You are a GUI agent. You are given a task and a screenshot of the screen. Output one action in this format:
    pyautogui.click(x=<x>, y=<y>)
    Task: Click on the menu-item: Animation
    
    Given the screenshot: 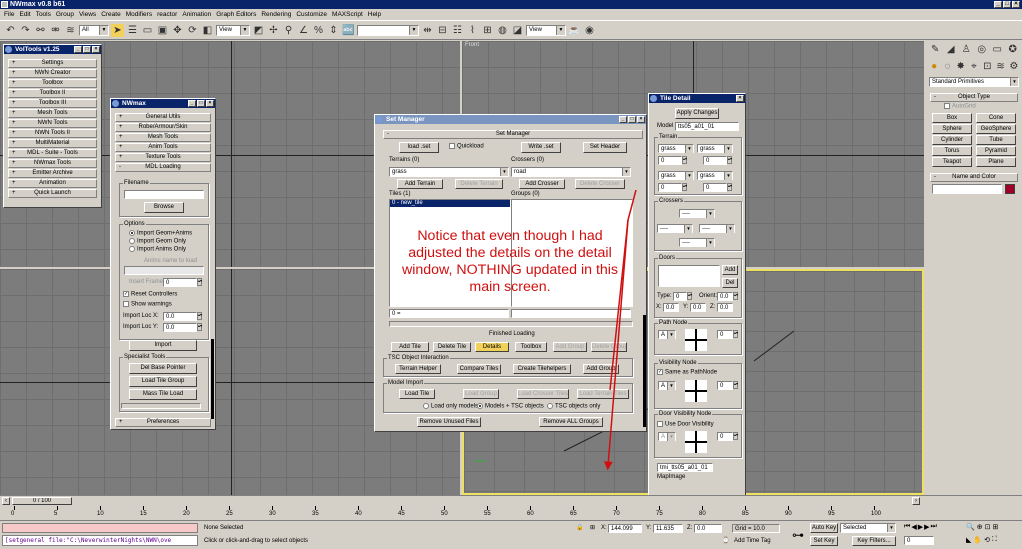 What is the action you would take?
    pyautogui.click(x=196, y=14)
    